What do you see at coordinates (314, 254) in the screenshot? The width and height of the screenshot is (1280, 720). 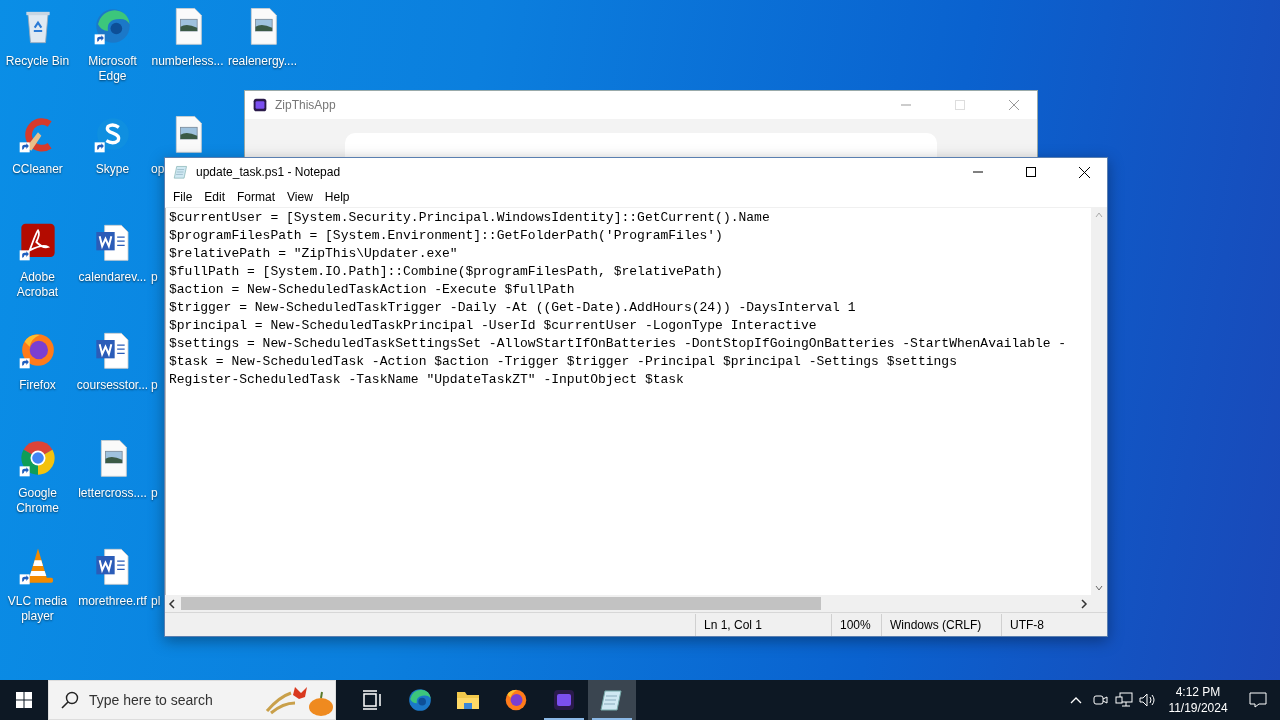 I see `code-line: $relativePath = "ZipThis\Updater.exe"` at bounding box center [314, 254].